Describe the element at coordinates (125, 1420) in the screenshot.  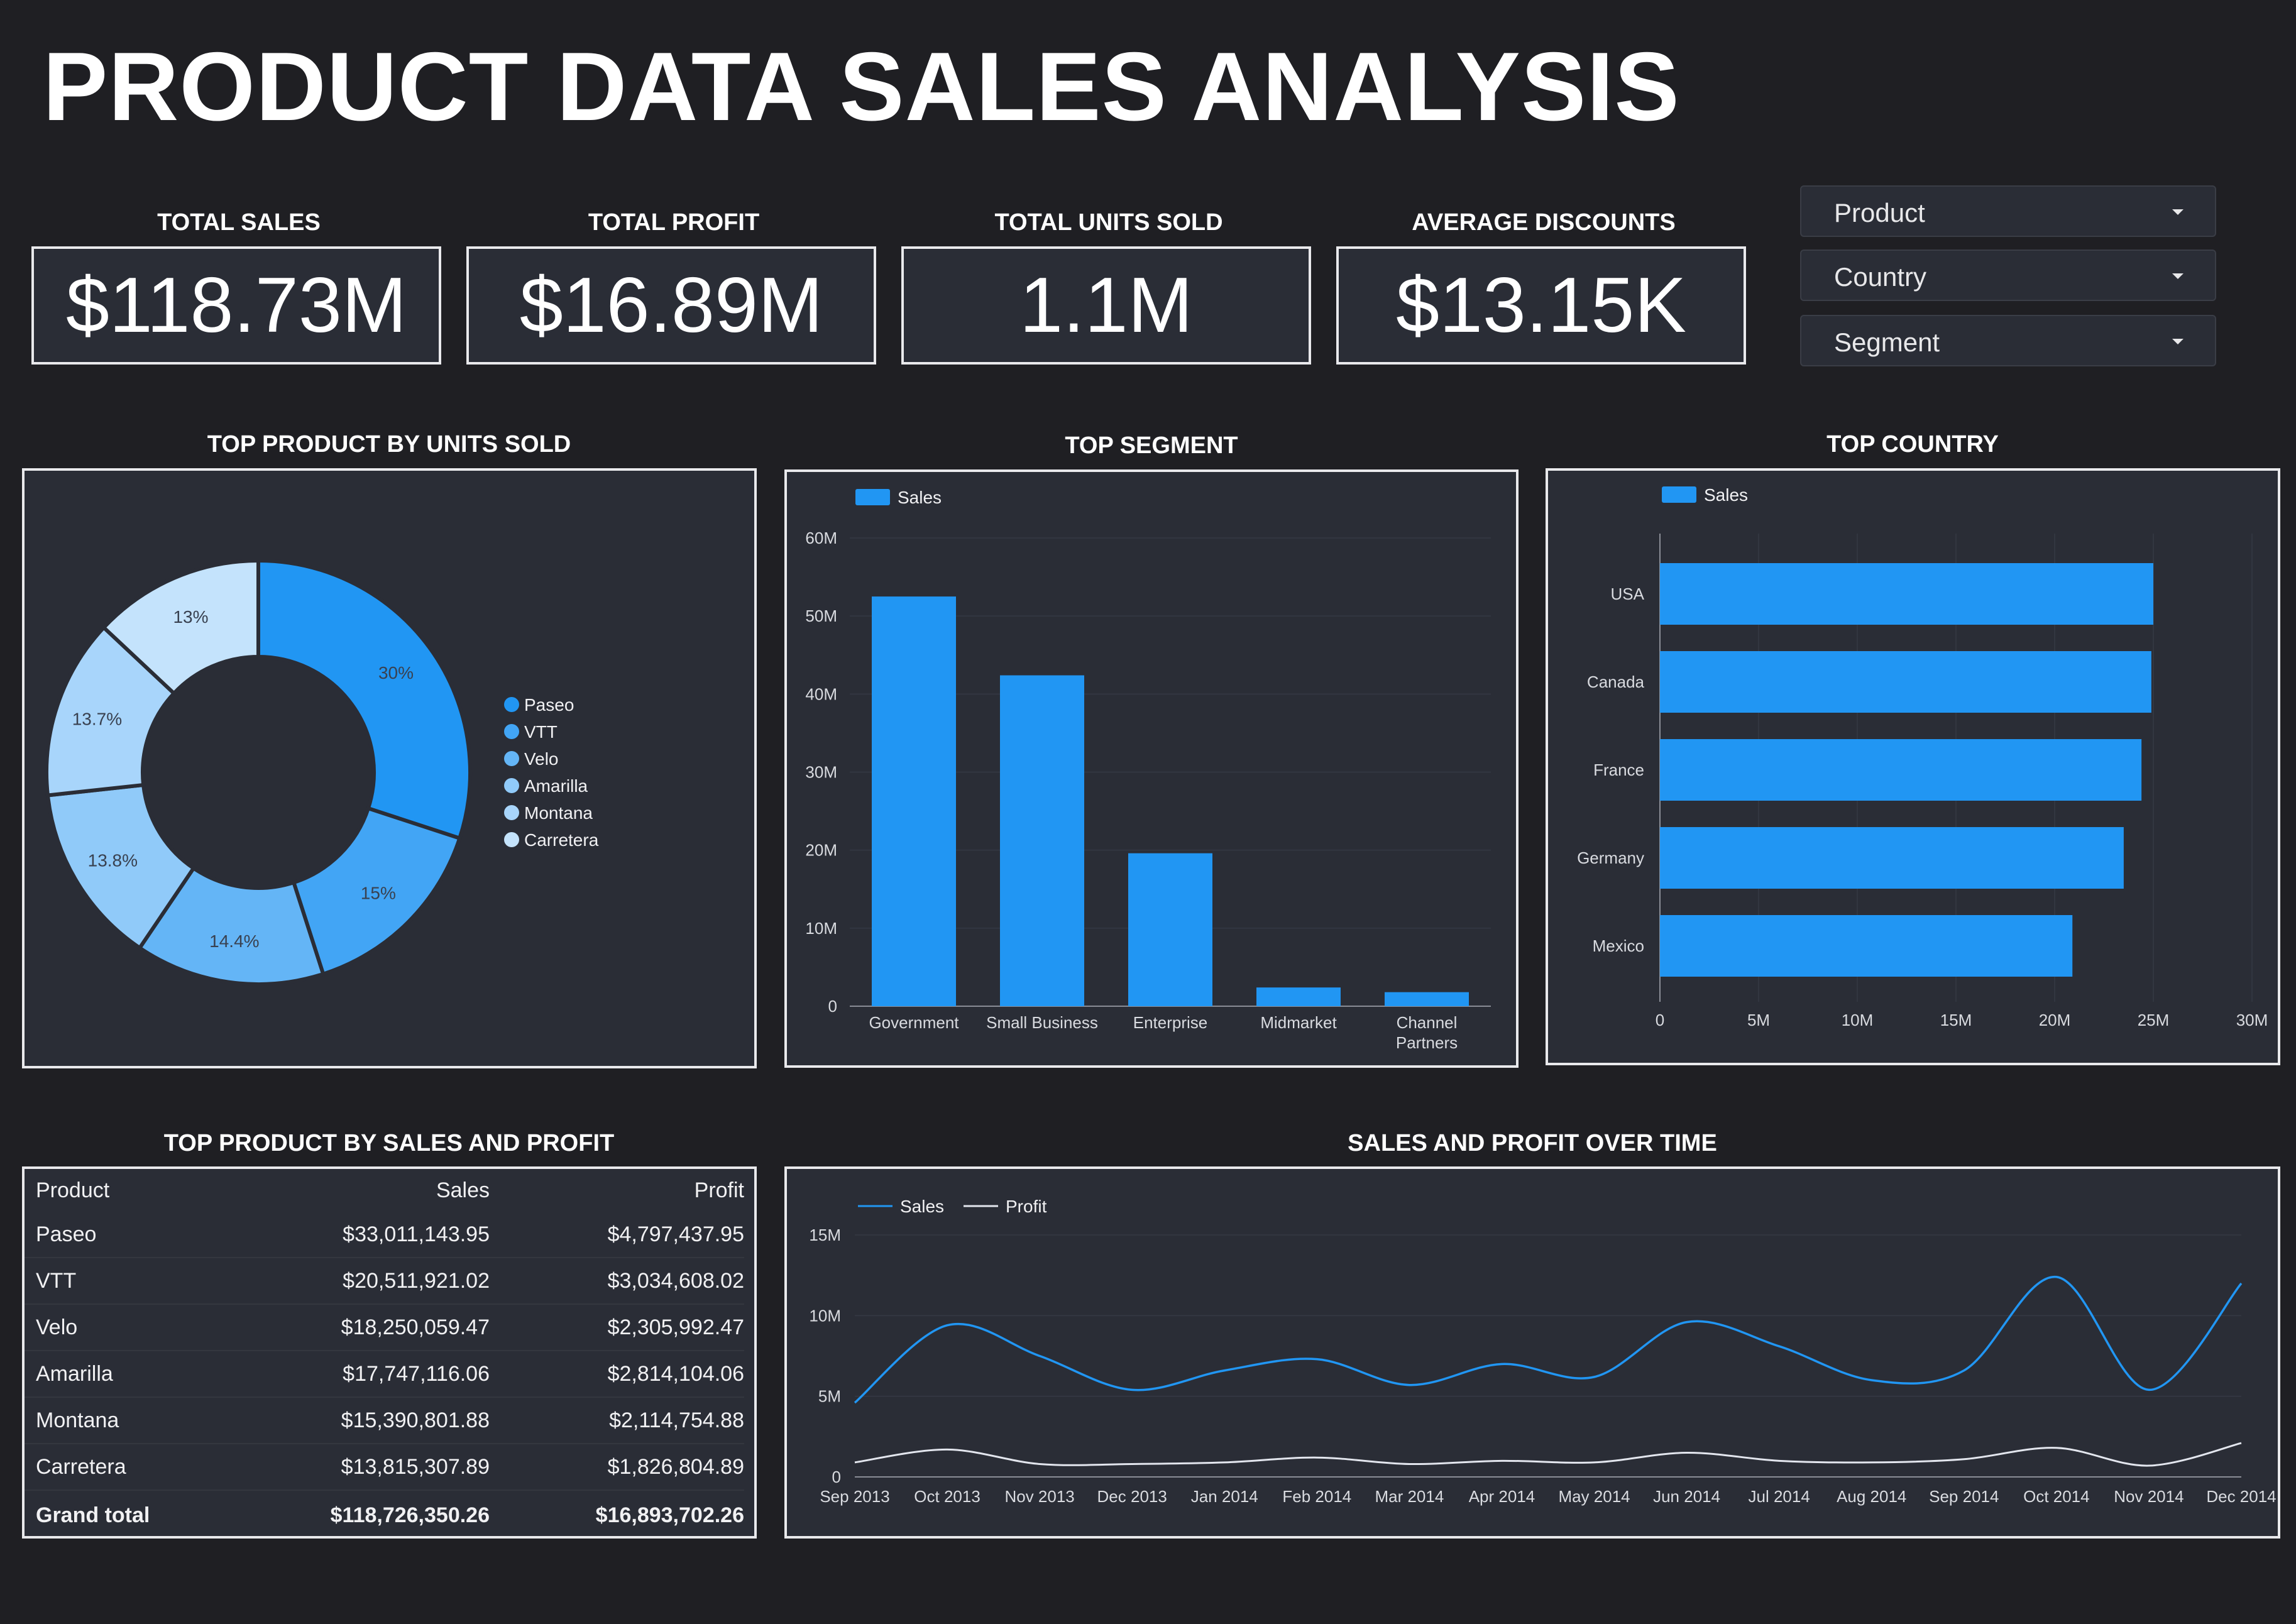
I see `table-cell-product: Montana` at that location.